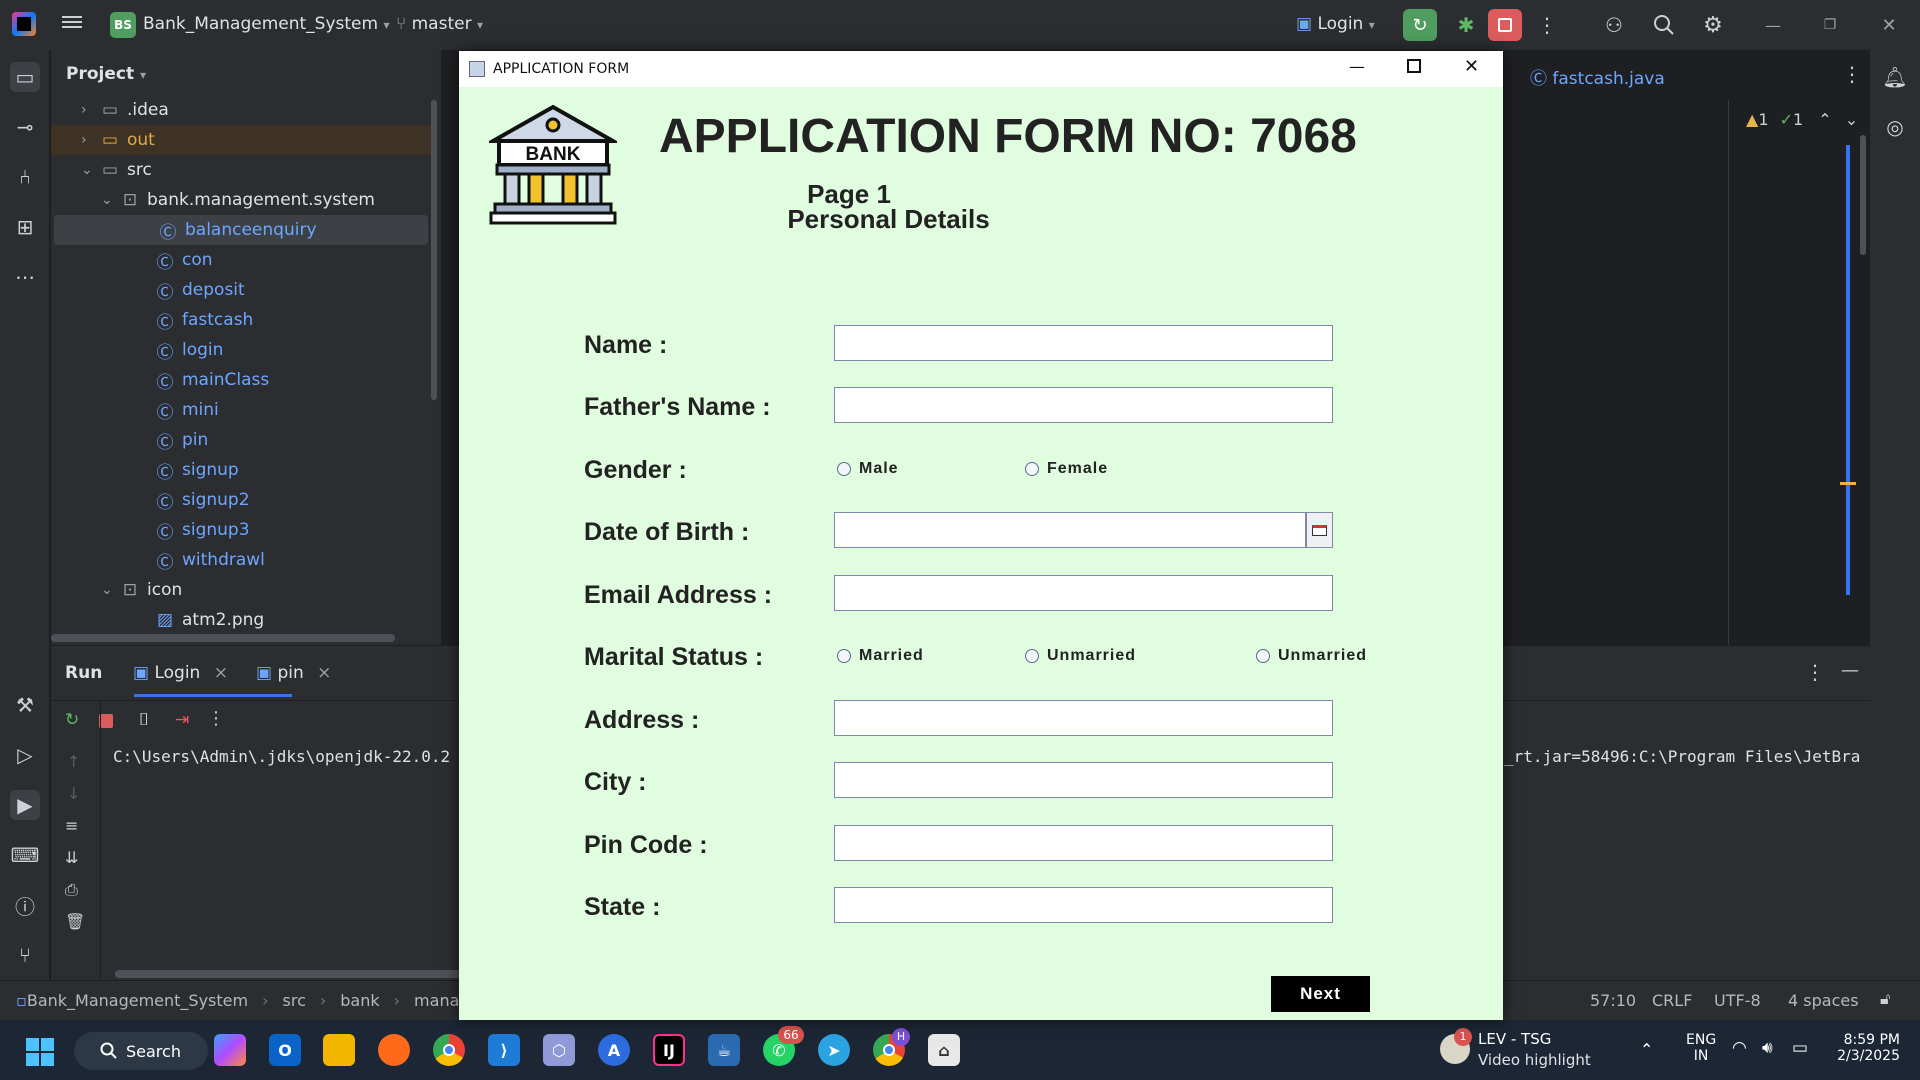  Describe the element at coordinates (132, 1000) in the screenshot. I see `breadcrumb-project: ▫Bank_Management_System` at that location.